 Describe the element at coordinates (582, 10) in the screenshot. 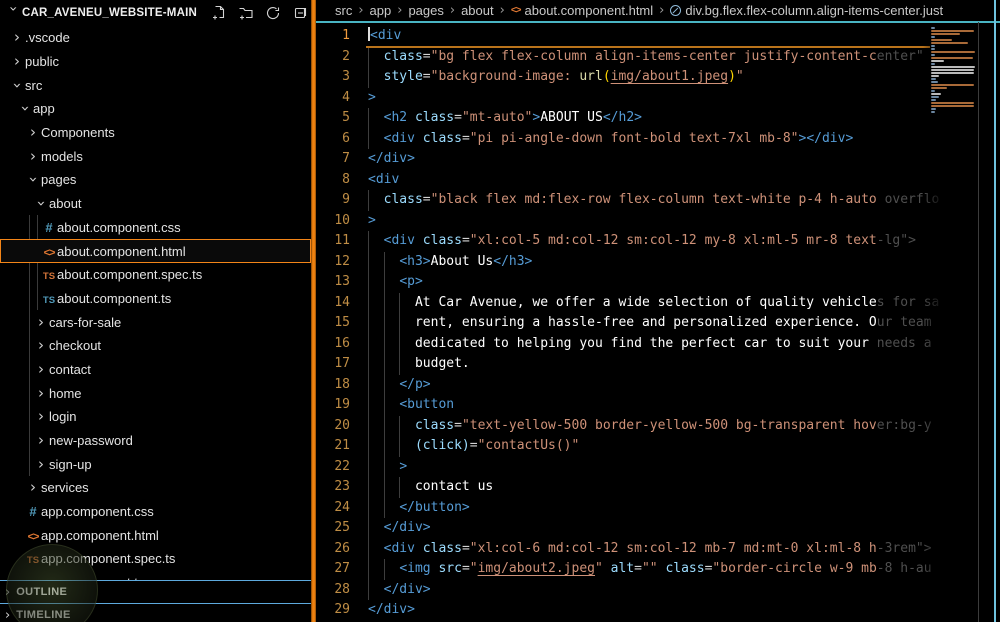

I see `breadcrumb-item: <> about.component.html` at that location.